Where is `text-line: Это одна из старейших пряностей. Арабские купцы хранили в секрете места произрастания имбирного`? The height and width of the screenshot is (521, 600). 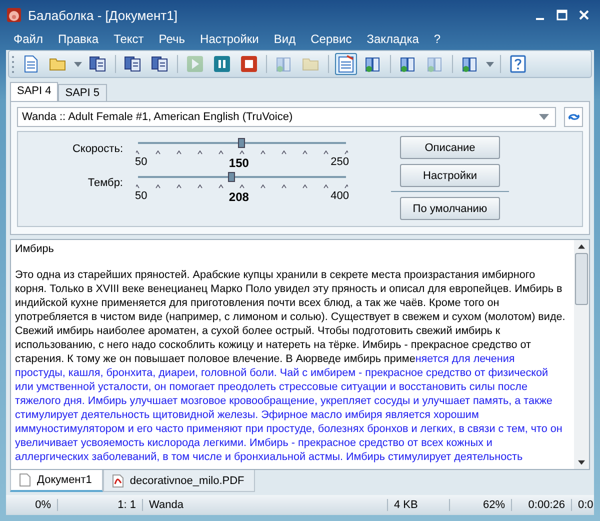
text-line: Это одна из старейших пряностей. Арабские купцы хранили в секрете места произрастания имбирного is located at coordinates (275, 275).